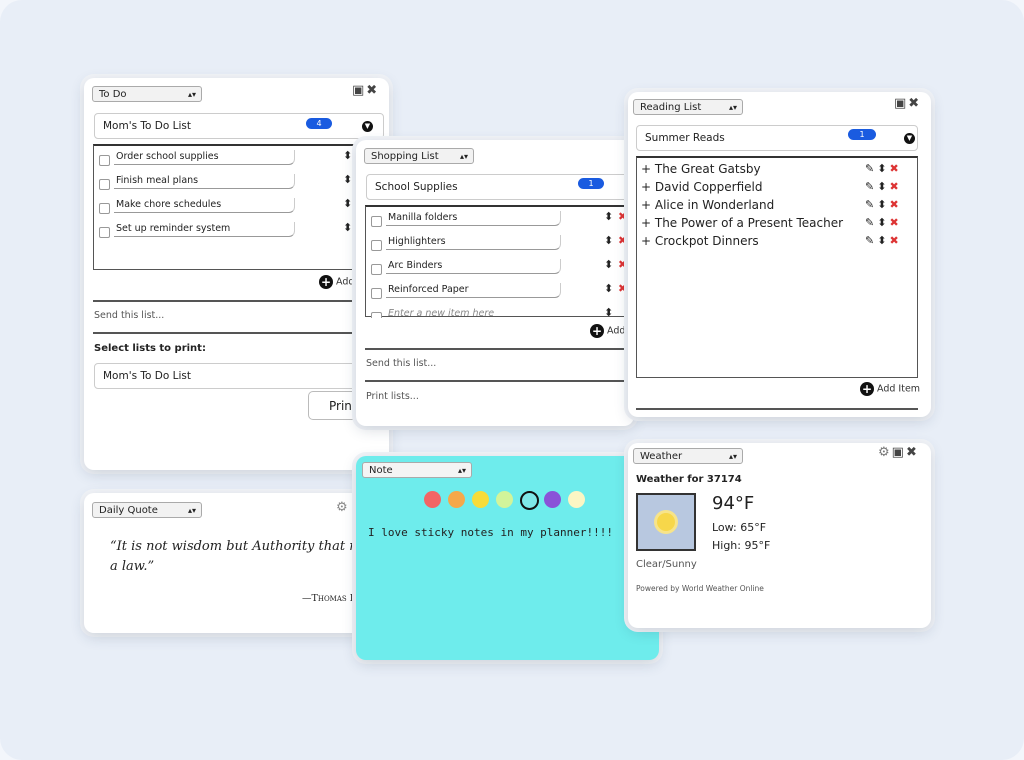 Image resolution: width=1024 pixels, height=760 pixels. Describe the element at coordinates (204, 157) in the screenshot. I see `item-text: Order school supplies` at that location.